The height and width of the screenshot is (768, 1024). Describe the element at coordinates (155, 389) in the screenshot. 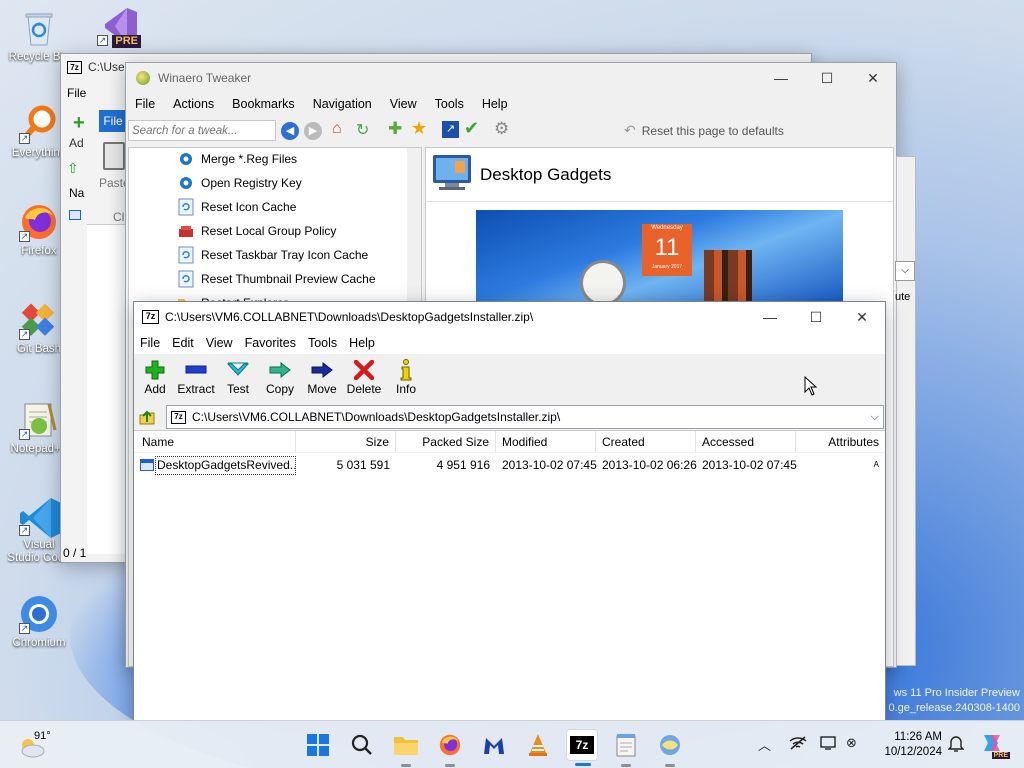

I see `add-label: Add` at that location.